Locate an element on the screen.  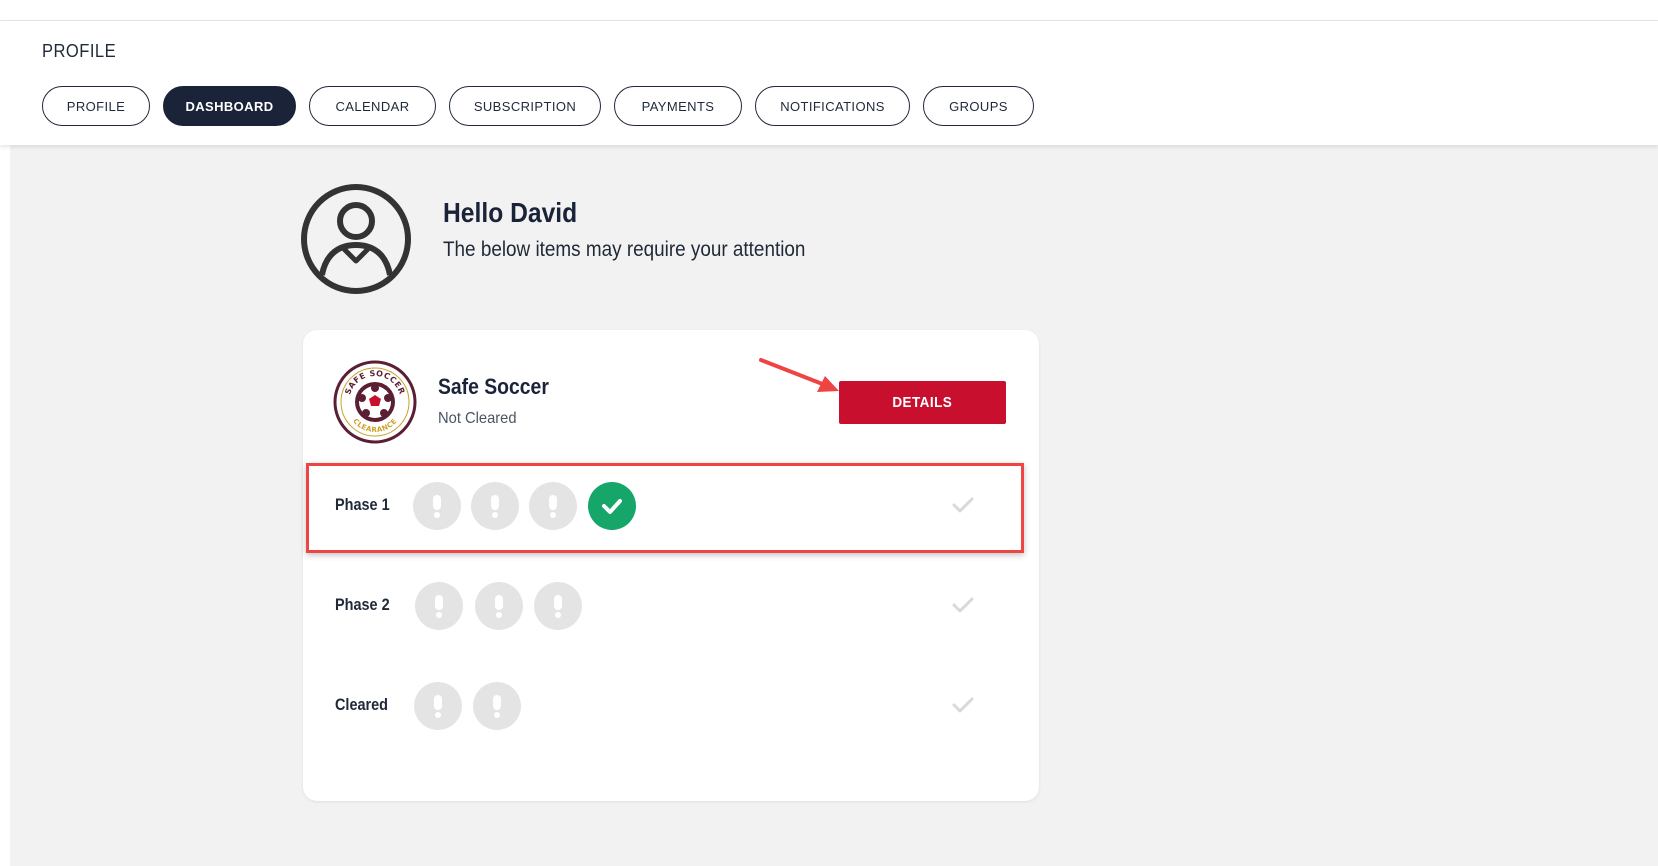
arrow-icon is located at coordinates (799, 375).